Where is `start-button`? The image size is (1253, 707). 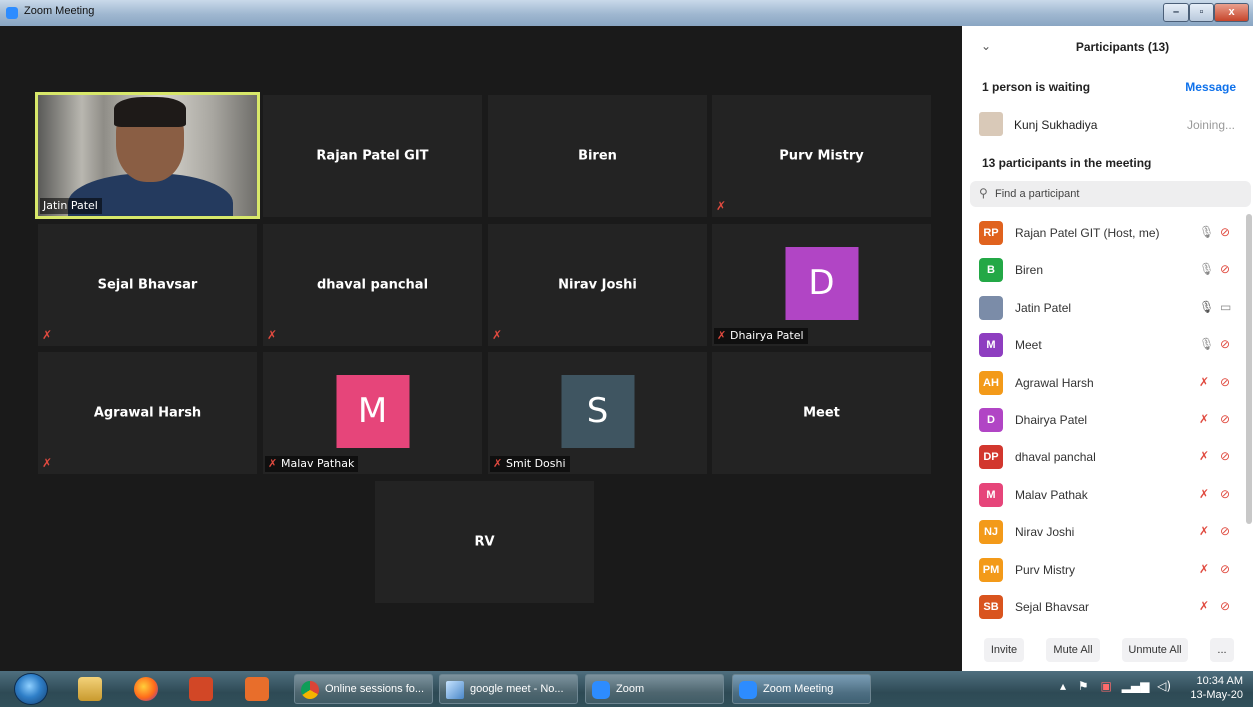 start-button is located at coordinates (31, 689).